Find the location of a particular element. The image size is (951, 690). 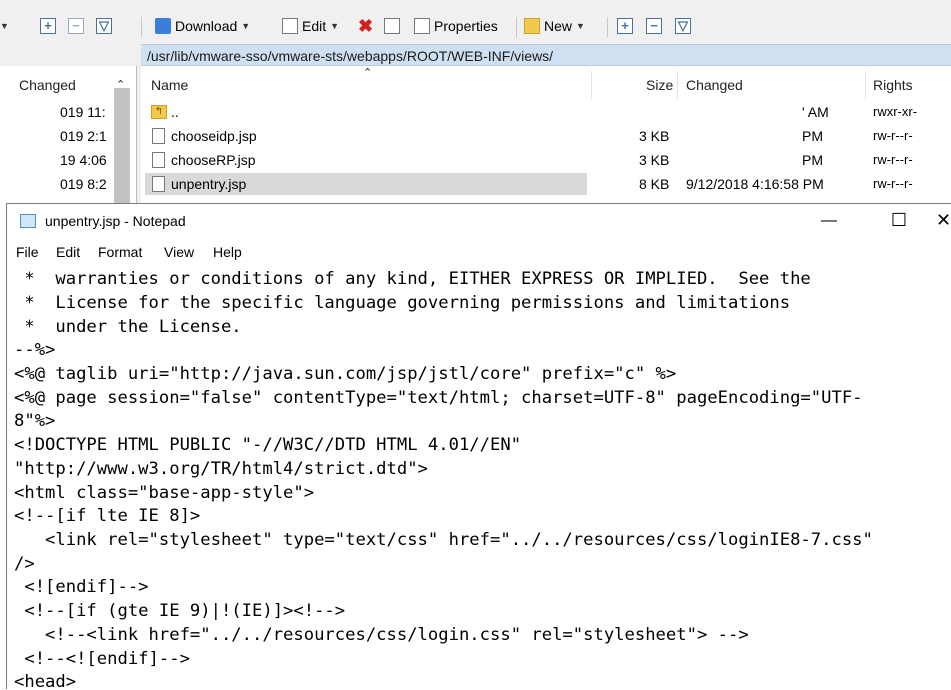

file-row: chooseRP.jsp 3 KB PM rw-r--r- is located at coordinates (546, 160).